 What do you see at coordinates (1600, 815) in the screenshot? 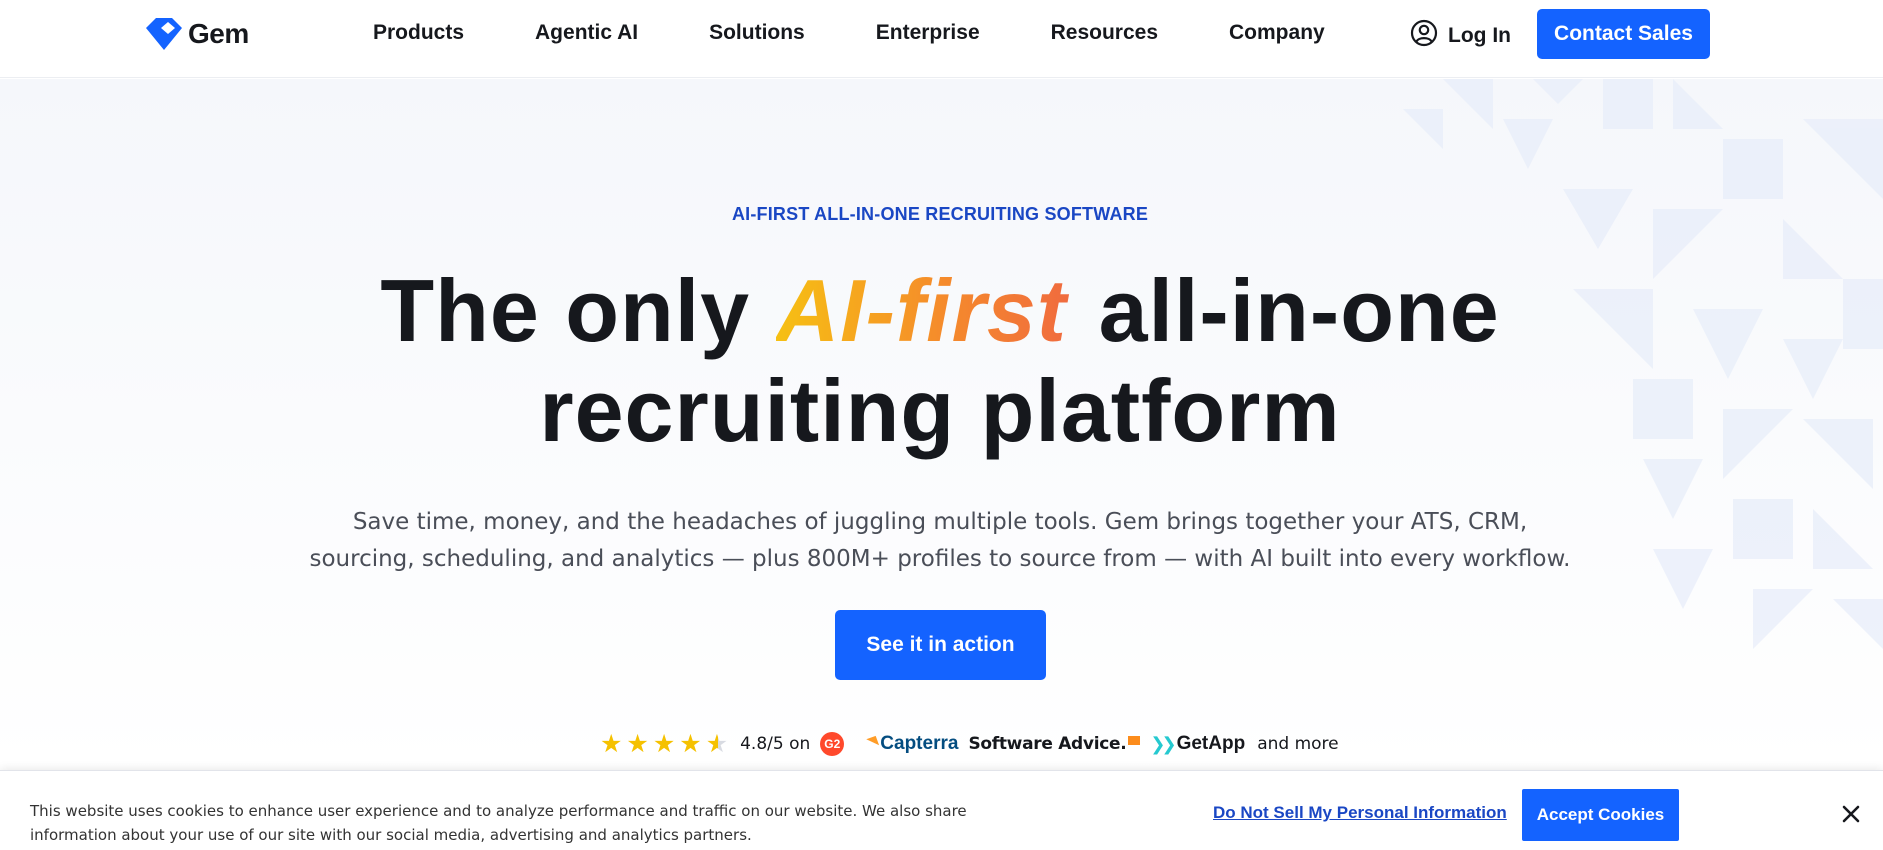
I see `accept-cookies-button: Accept Cookies` at bounding box center [1600, 815].